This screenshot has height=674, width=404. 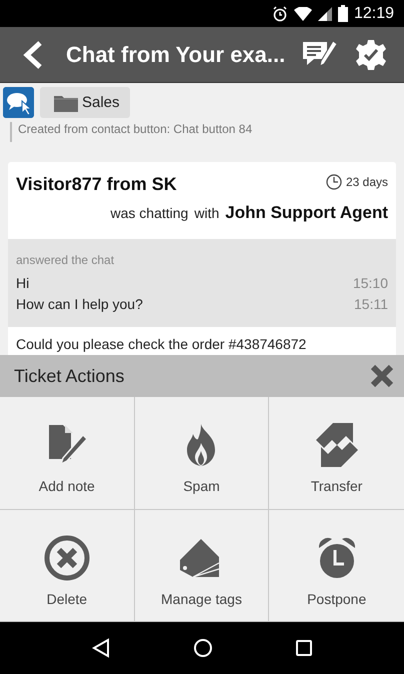 What do you see at coordinates (101, 648) in the screenshot?
I see `back-triangle-icon` at bounding box center [101, 648].